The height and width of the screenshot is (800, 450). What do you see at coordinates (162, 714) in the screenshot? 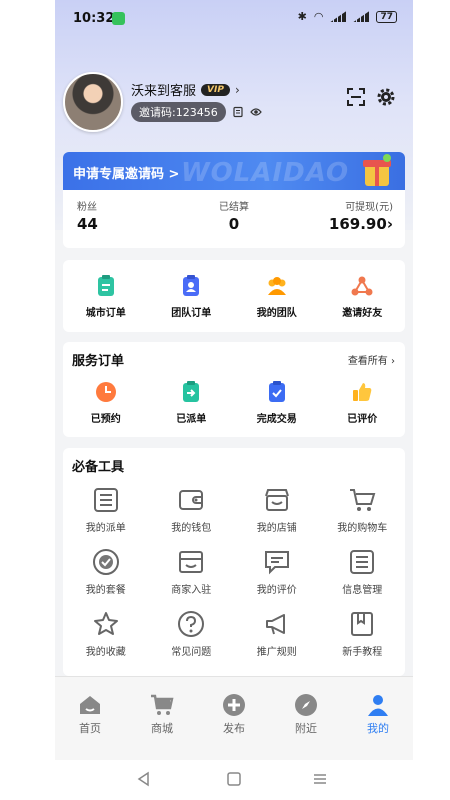
I see `tab-mall: 商城` at bounding box center [162, 714].